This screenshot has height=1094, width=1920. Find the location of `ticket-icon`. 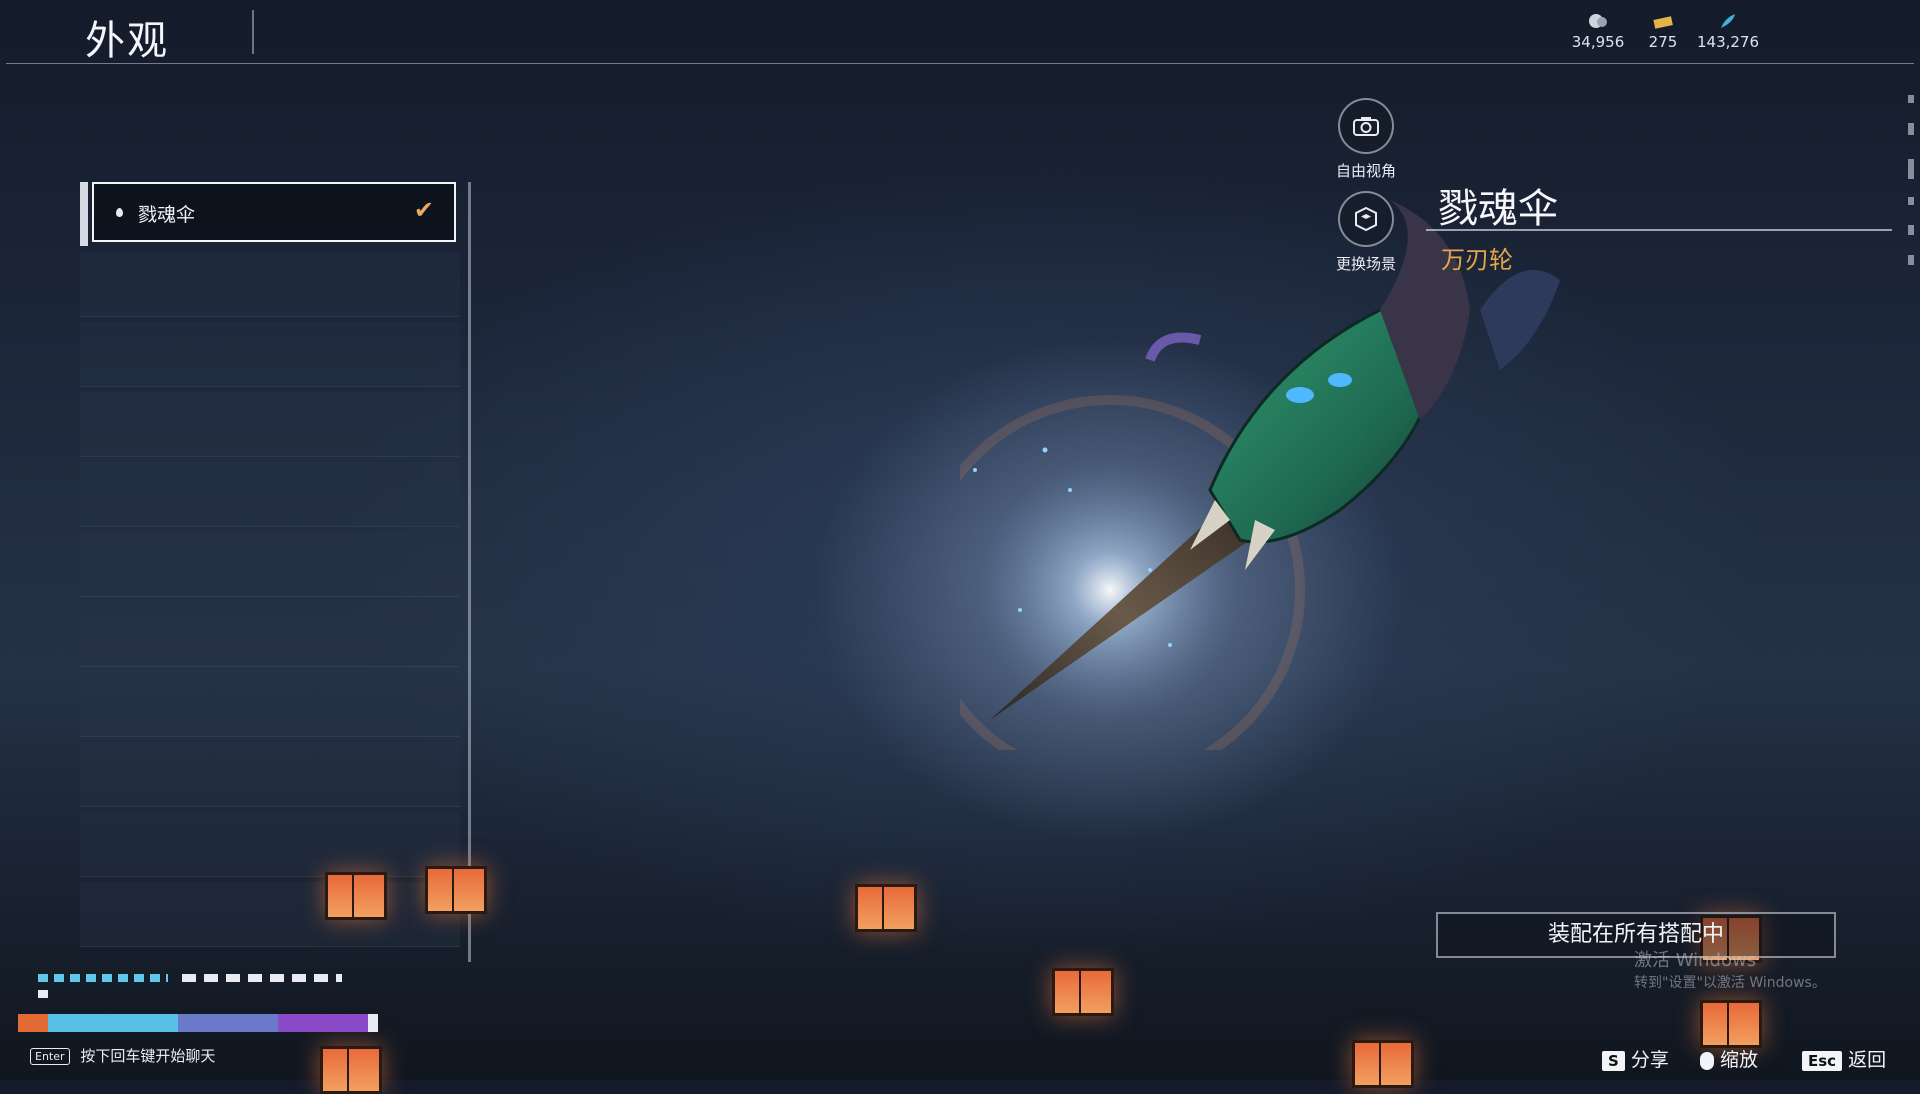

ticket-icon is located at coordinates (1663, 22).